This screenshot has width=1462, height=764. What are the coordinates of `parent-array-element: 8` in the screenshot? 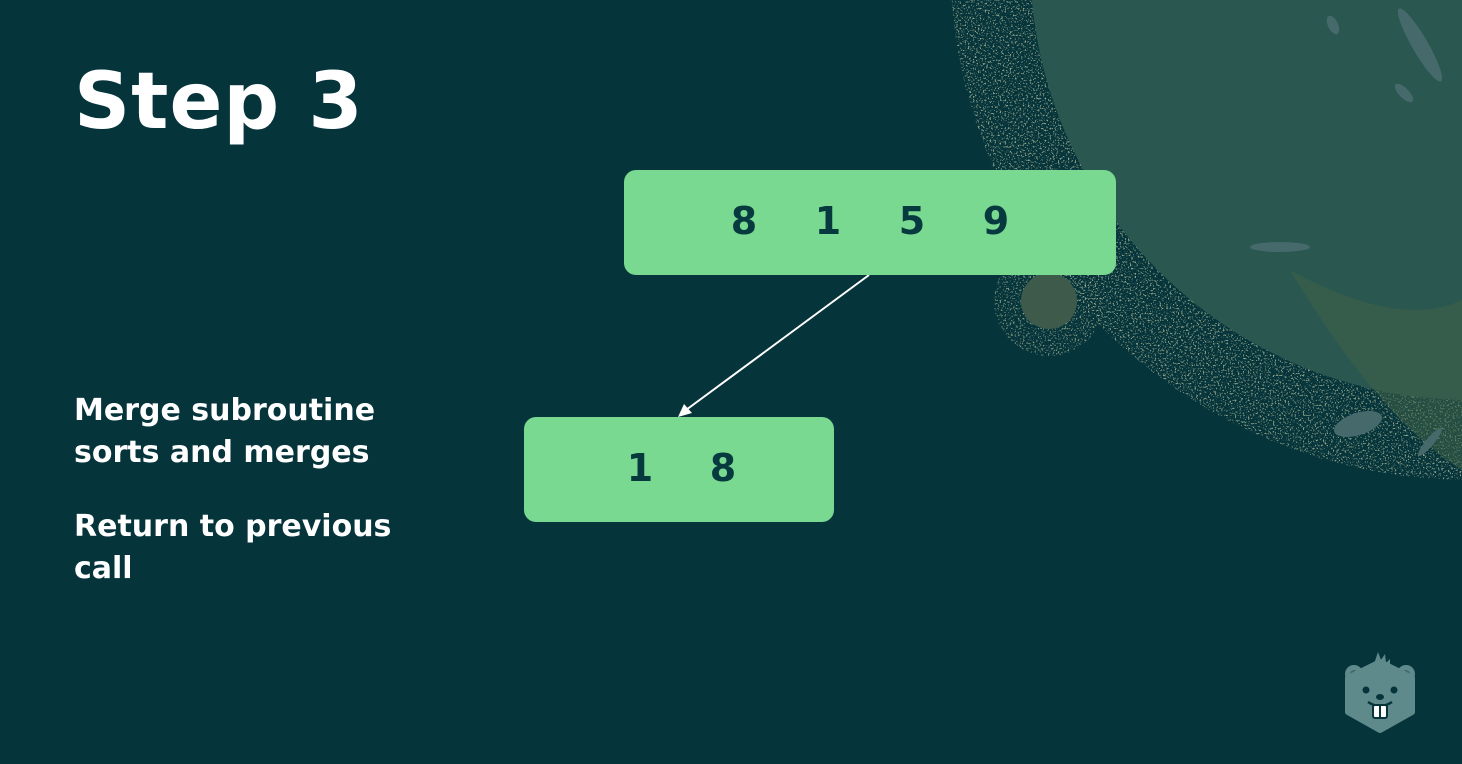 It's located at (744, 220).